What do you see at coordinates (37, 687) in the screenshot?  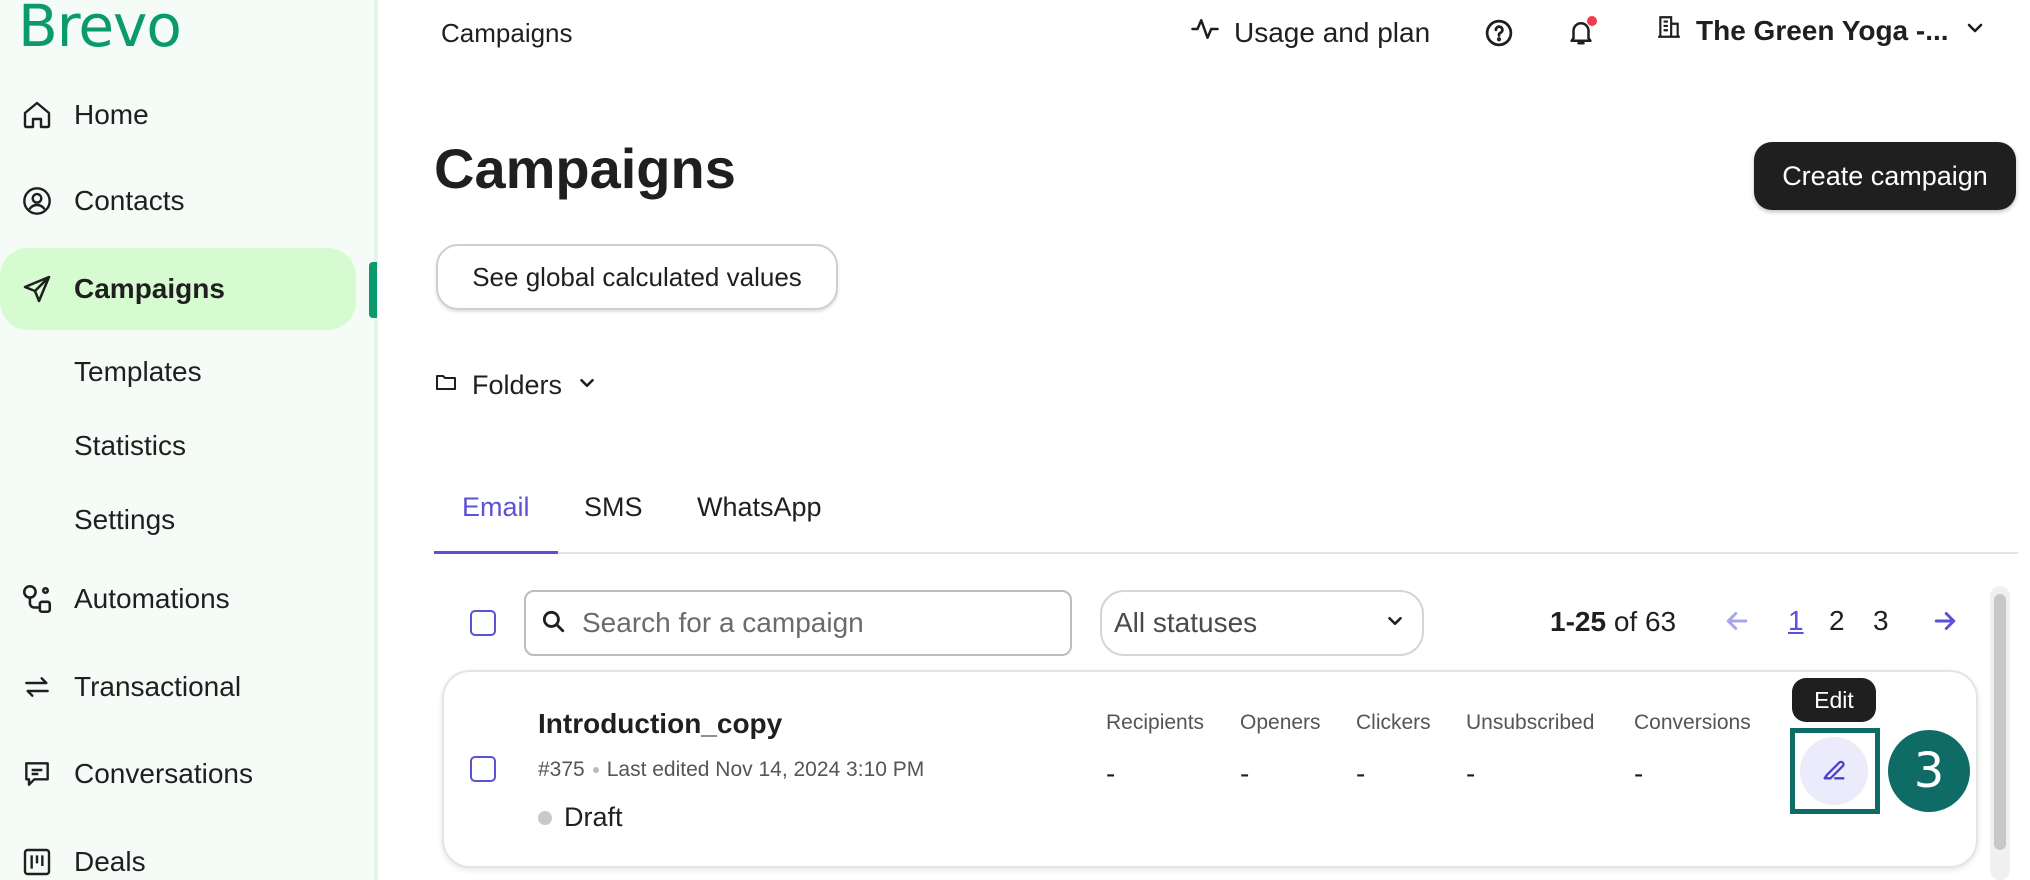 I see `transactional-icon` at bounding box center [37, 687].